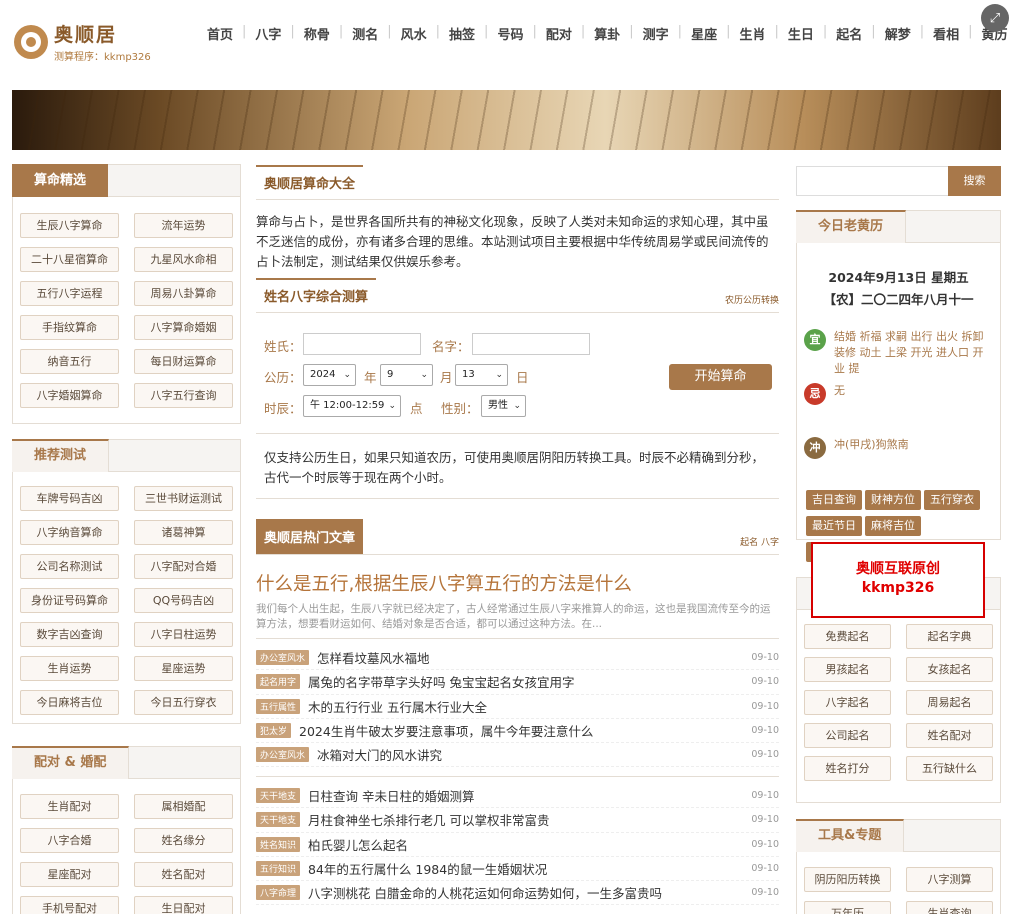 This screenshot has width=1017, height=914. Describe the element at coordinates (531, 344) in the screenshot. I see `name-input` at that location.